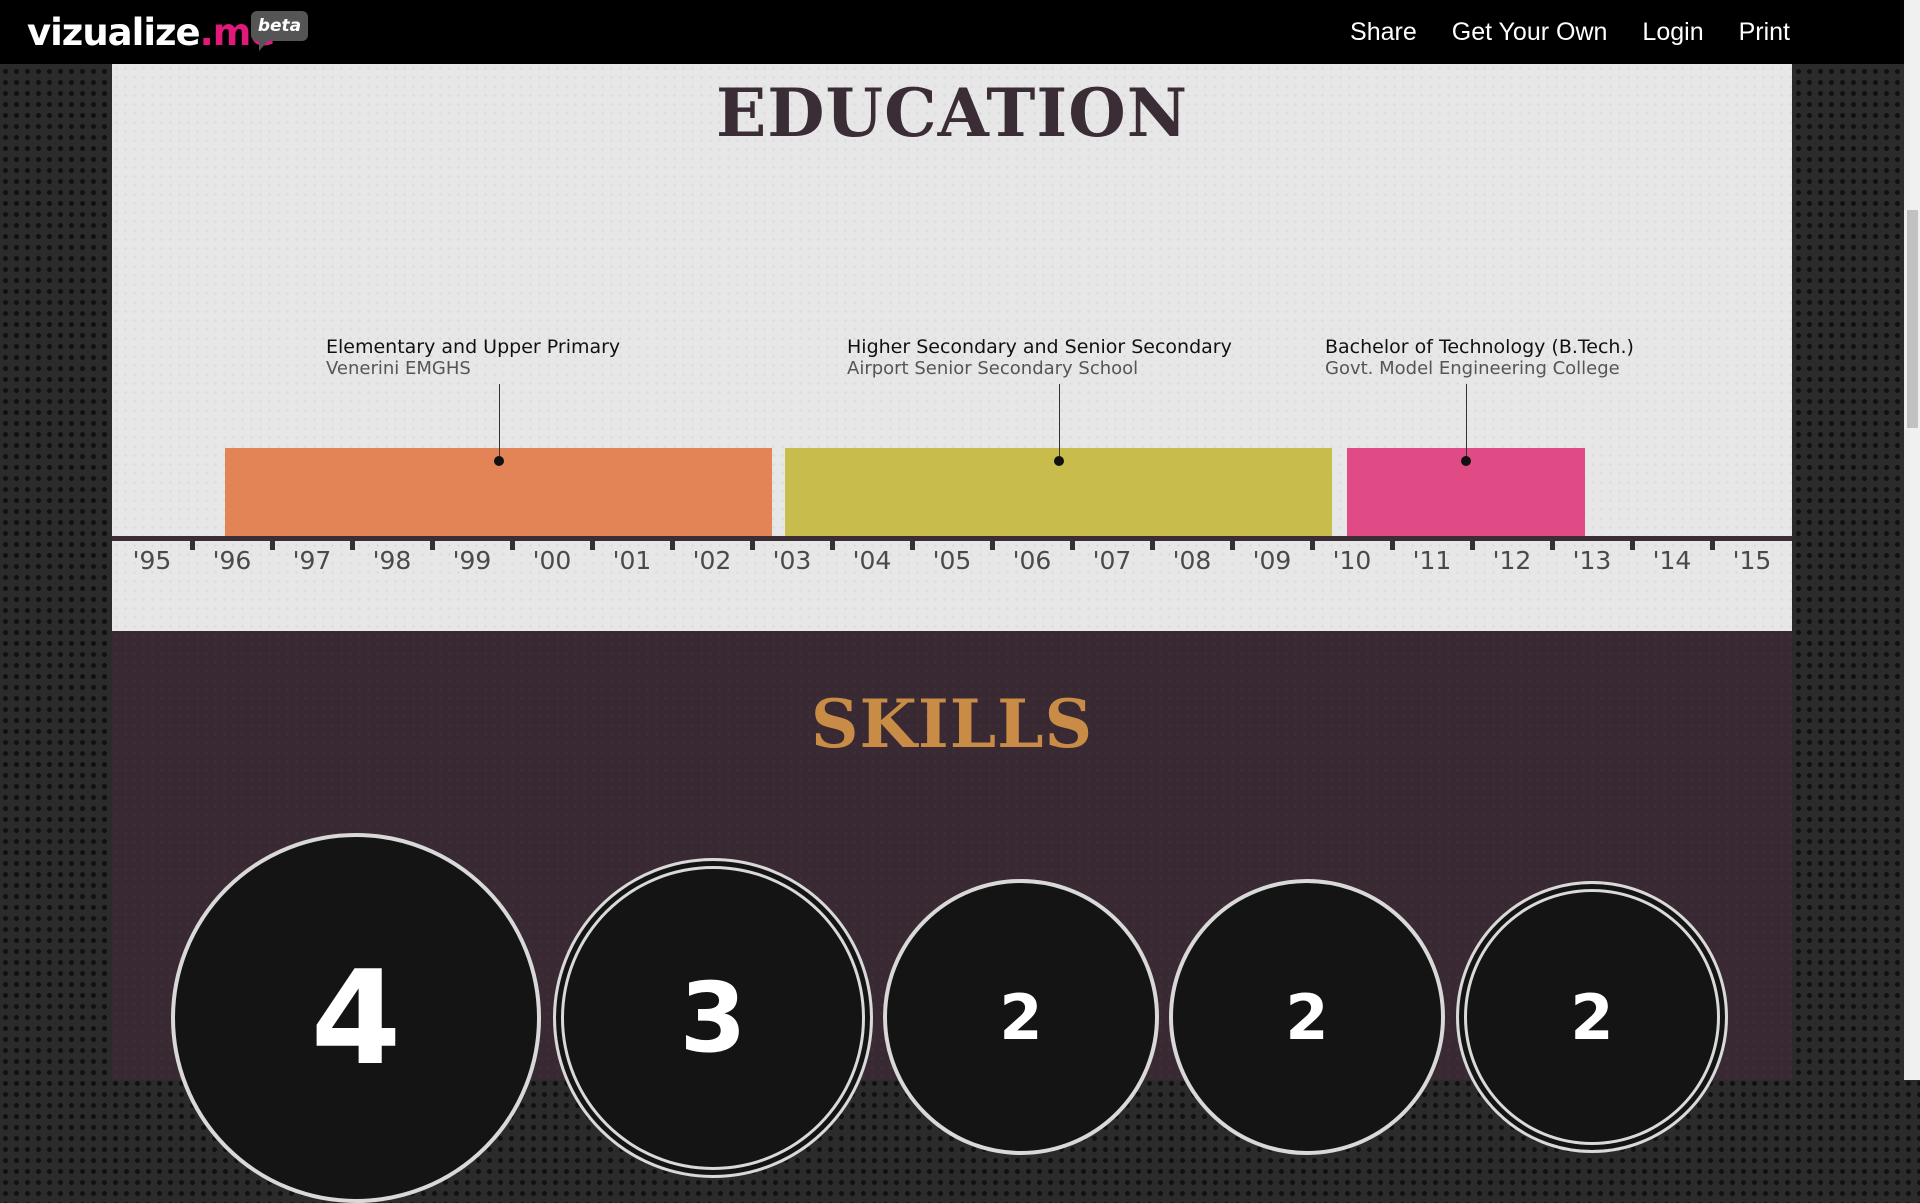 Image resolution: width=1920 pixels, height=1203 pixels. What do you see at coordinates (1530, 32) in the screenshot?
I see `get-your-own-link: Get Your Own` at bounding box center [1530, 32].